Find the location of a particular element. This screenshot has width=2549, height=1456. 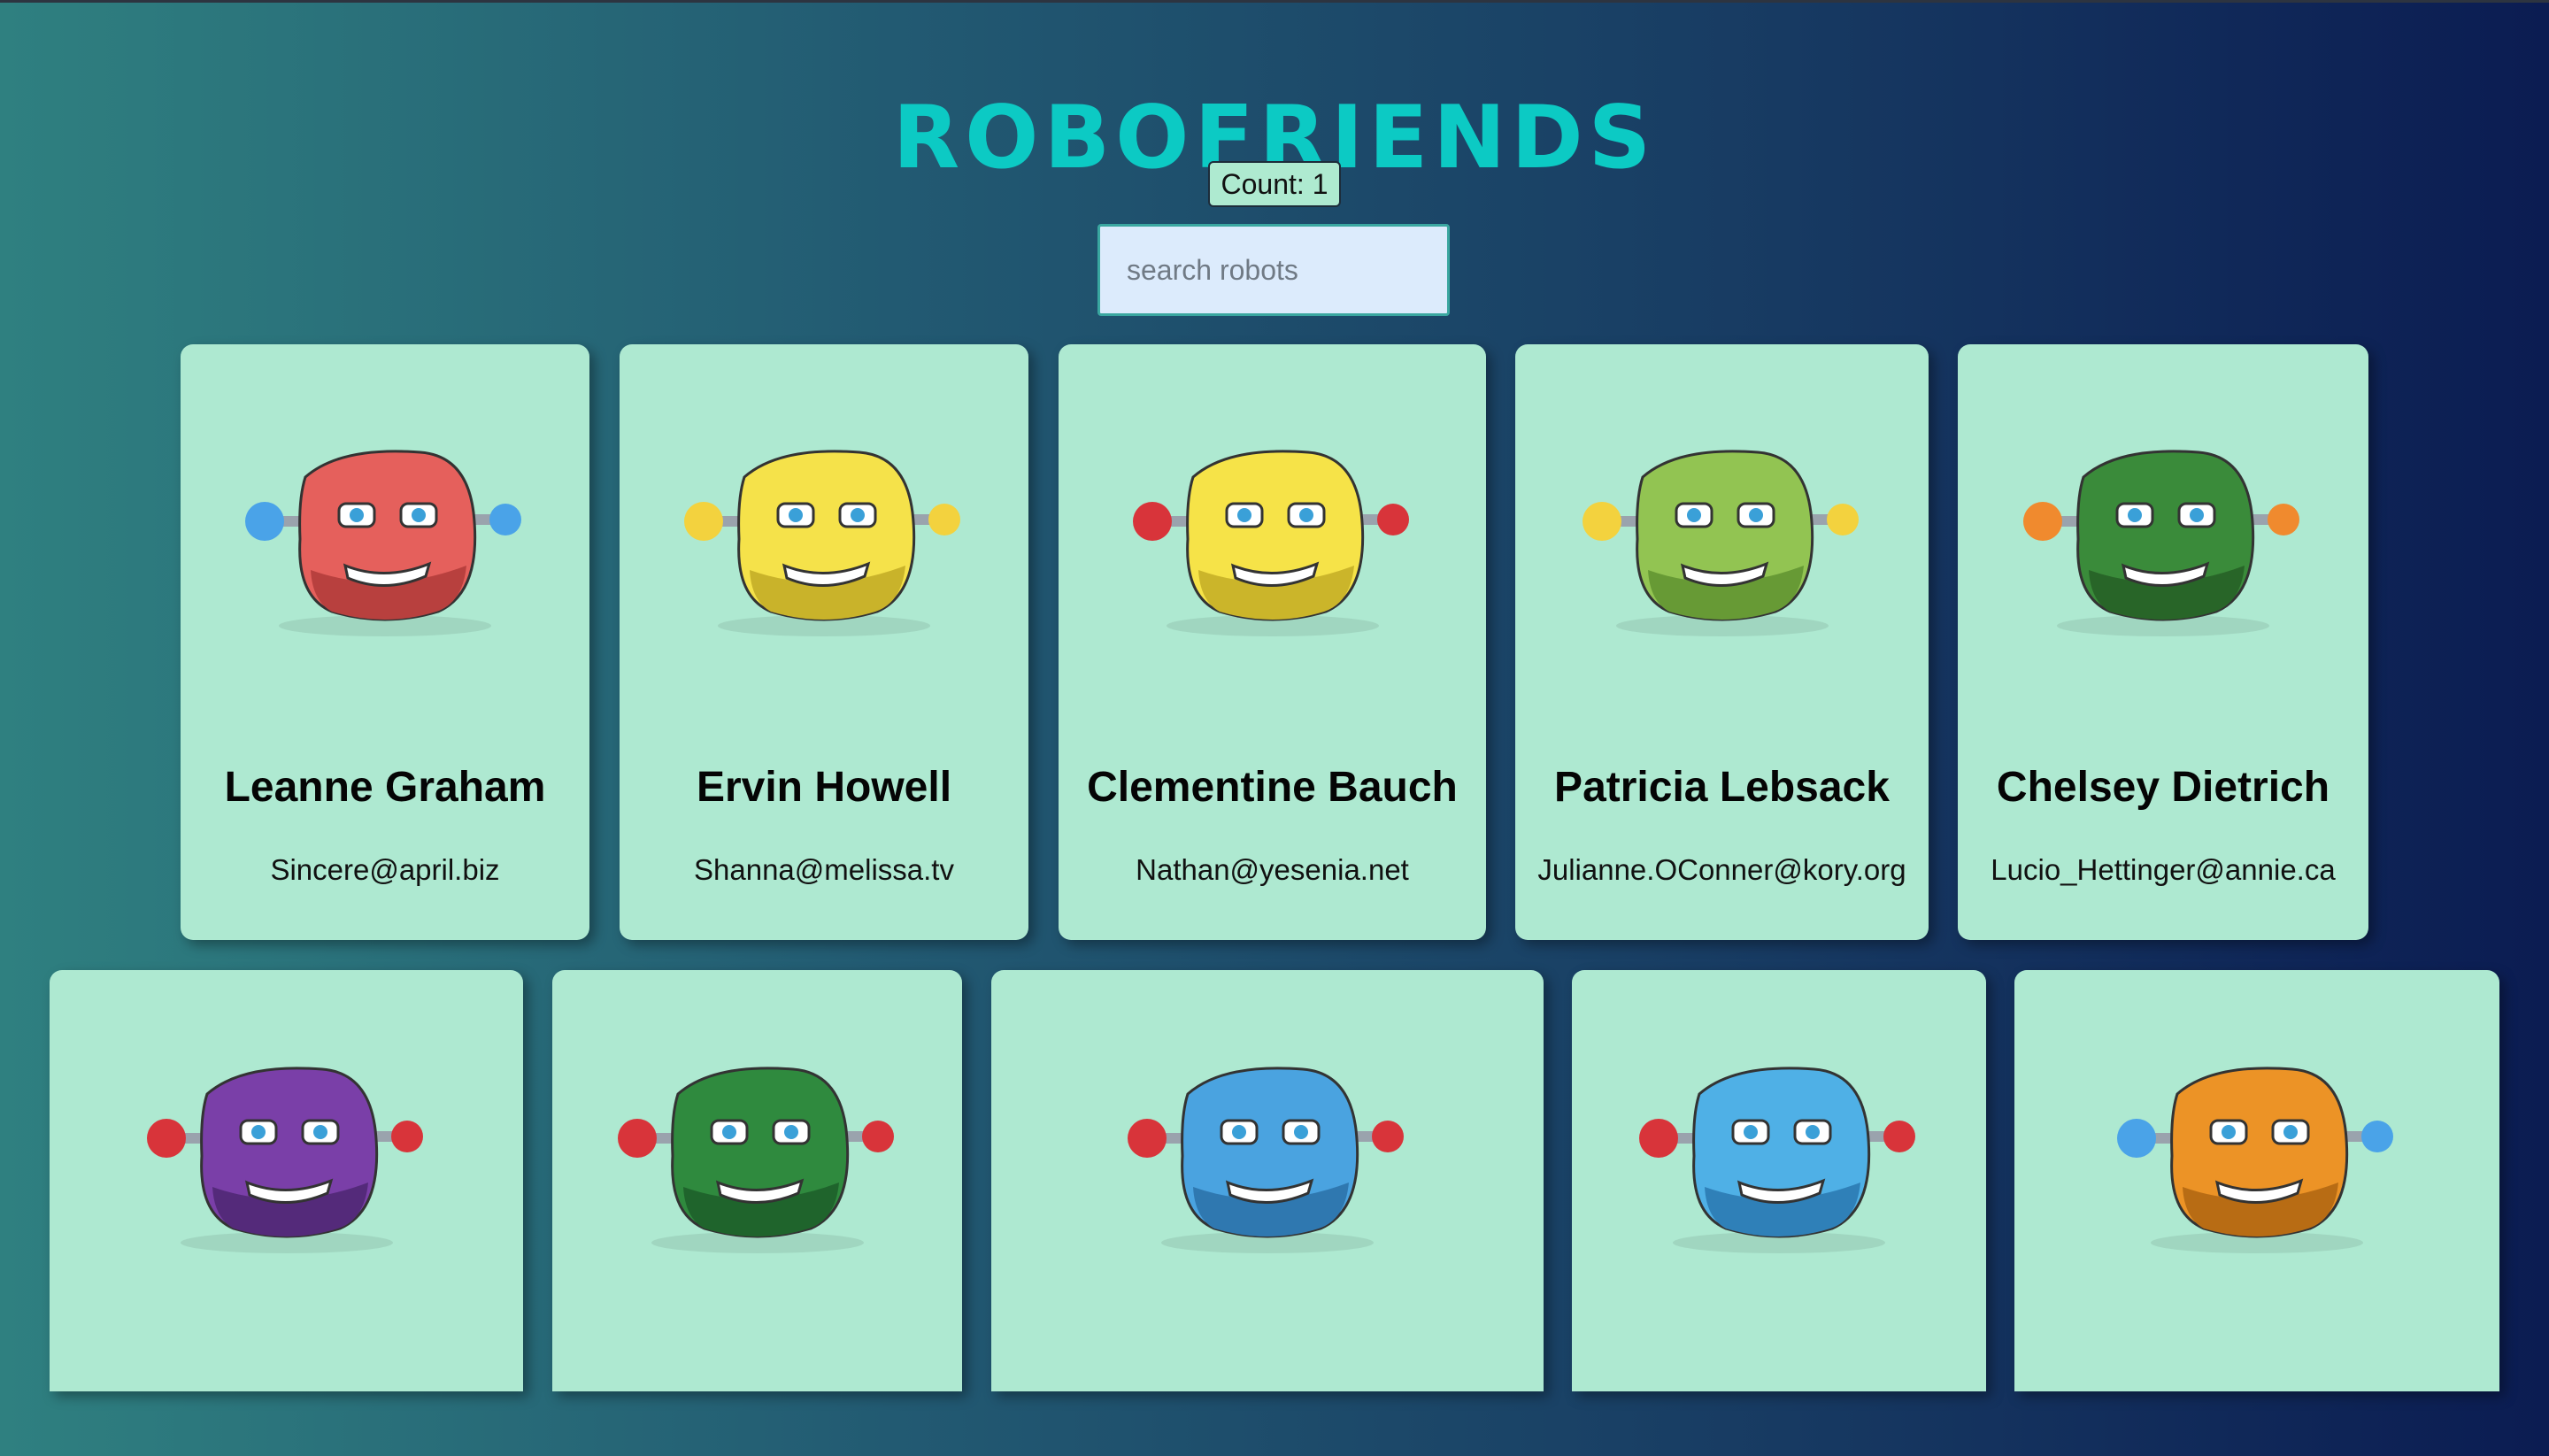

robot-email: Sincere@april.biz is located at coordinates (385, 869).